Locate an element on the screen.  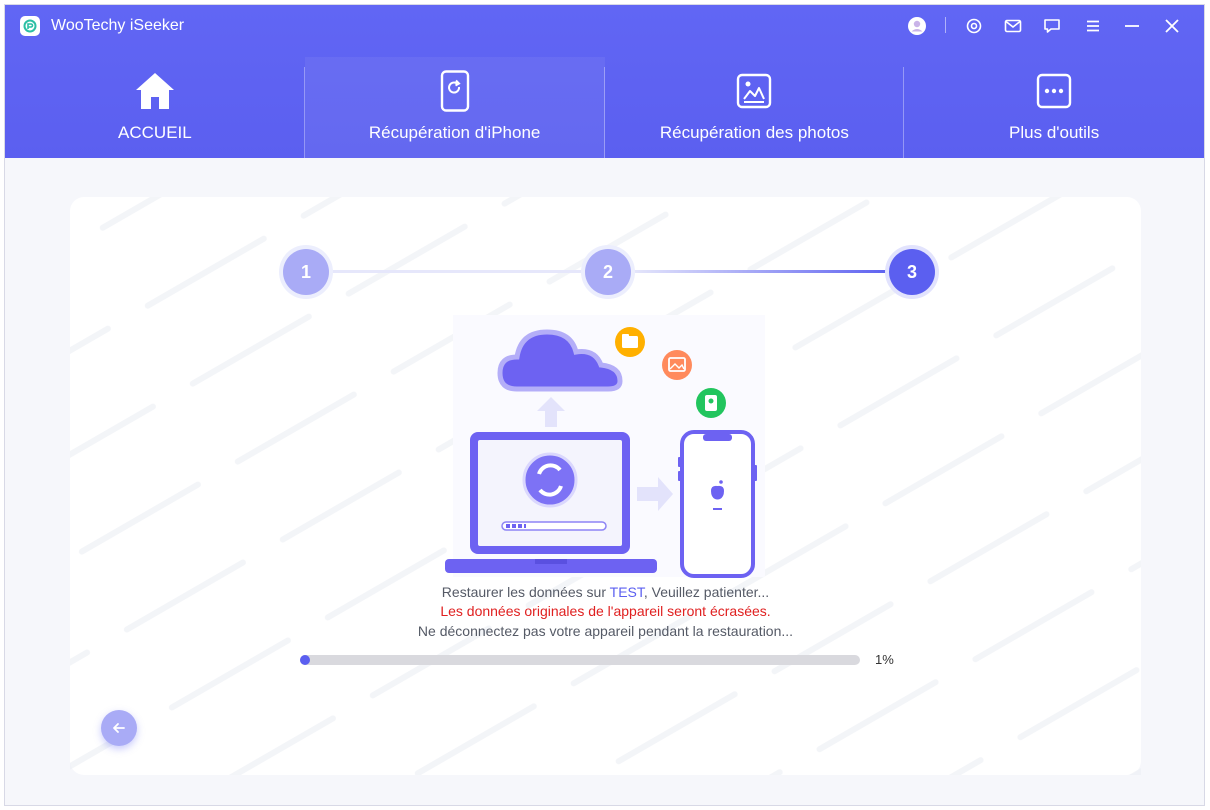
account-icon is located at coordinates (917, 26).